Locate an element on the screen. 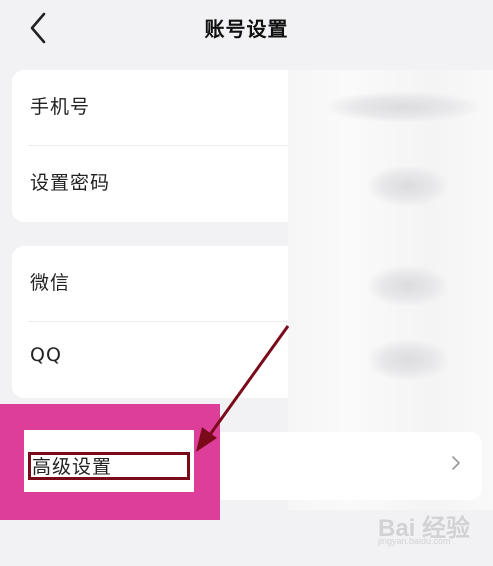 This screenshot has width=493, height=566. baidu-watermark: Bai 经验 jingyan.baidu.com is located at coordinates (433, 530).